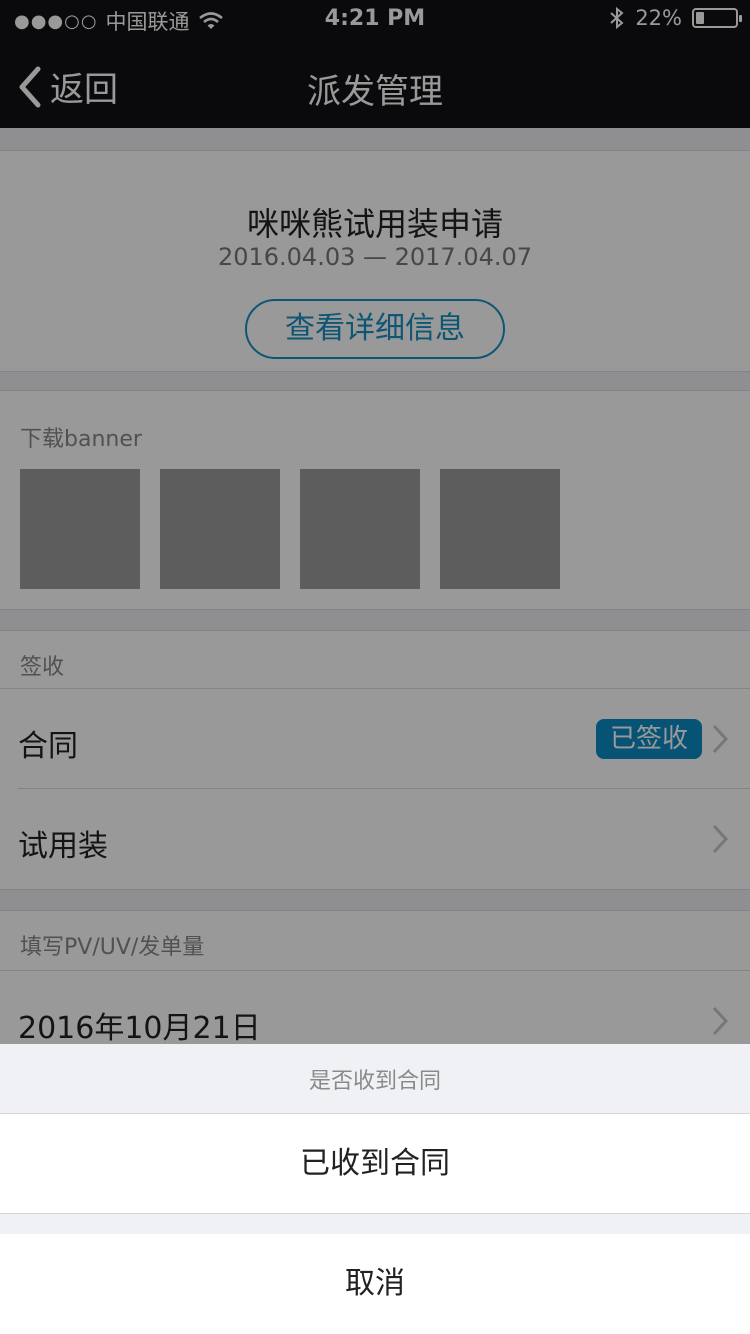 Image resolution: width=750 pixels, height=1334 pixels. What do you see at coordinates (375, 1164) in the screenshot?
I see `contract-received-button: 已收到合同` at bounding box center [375, 1164].